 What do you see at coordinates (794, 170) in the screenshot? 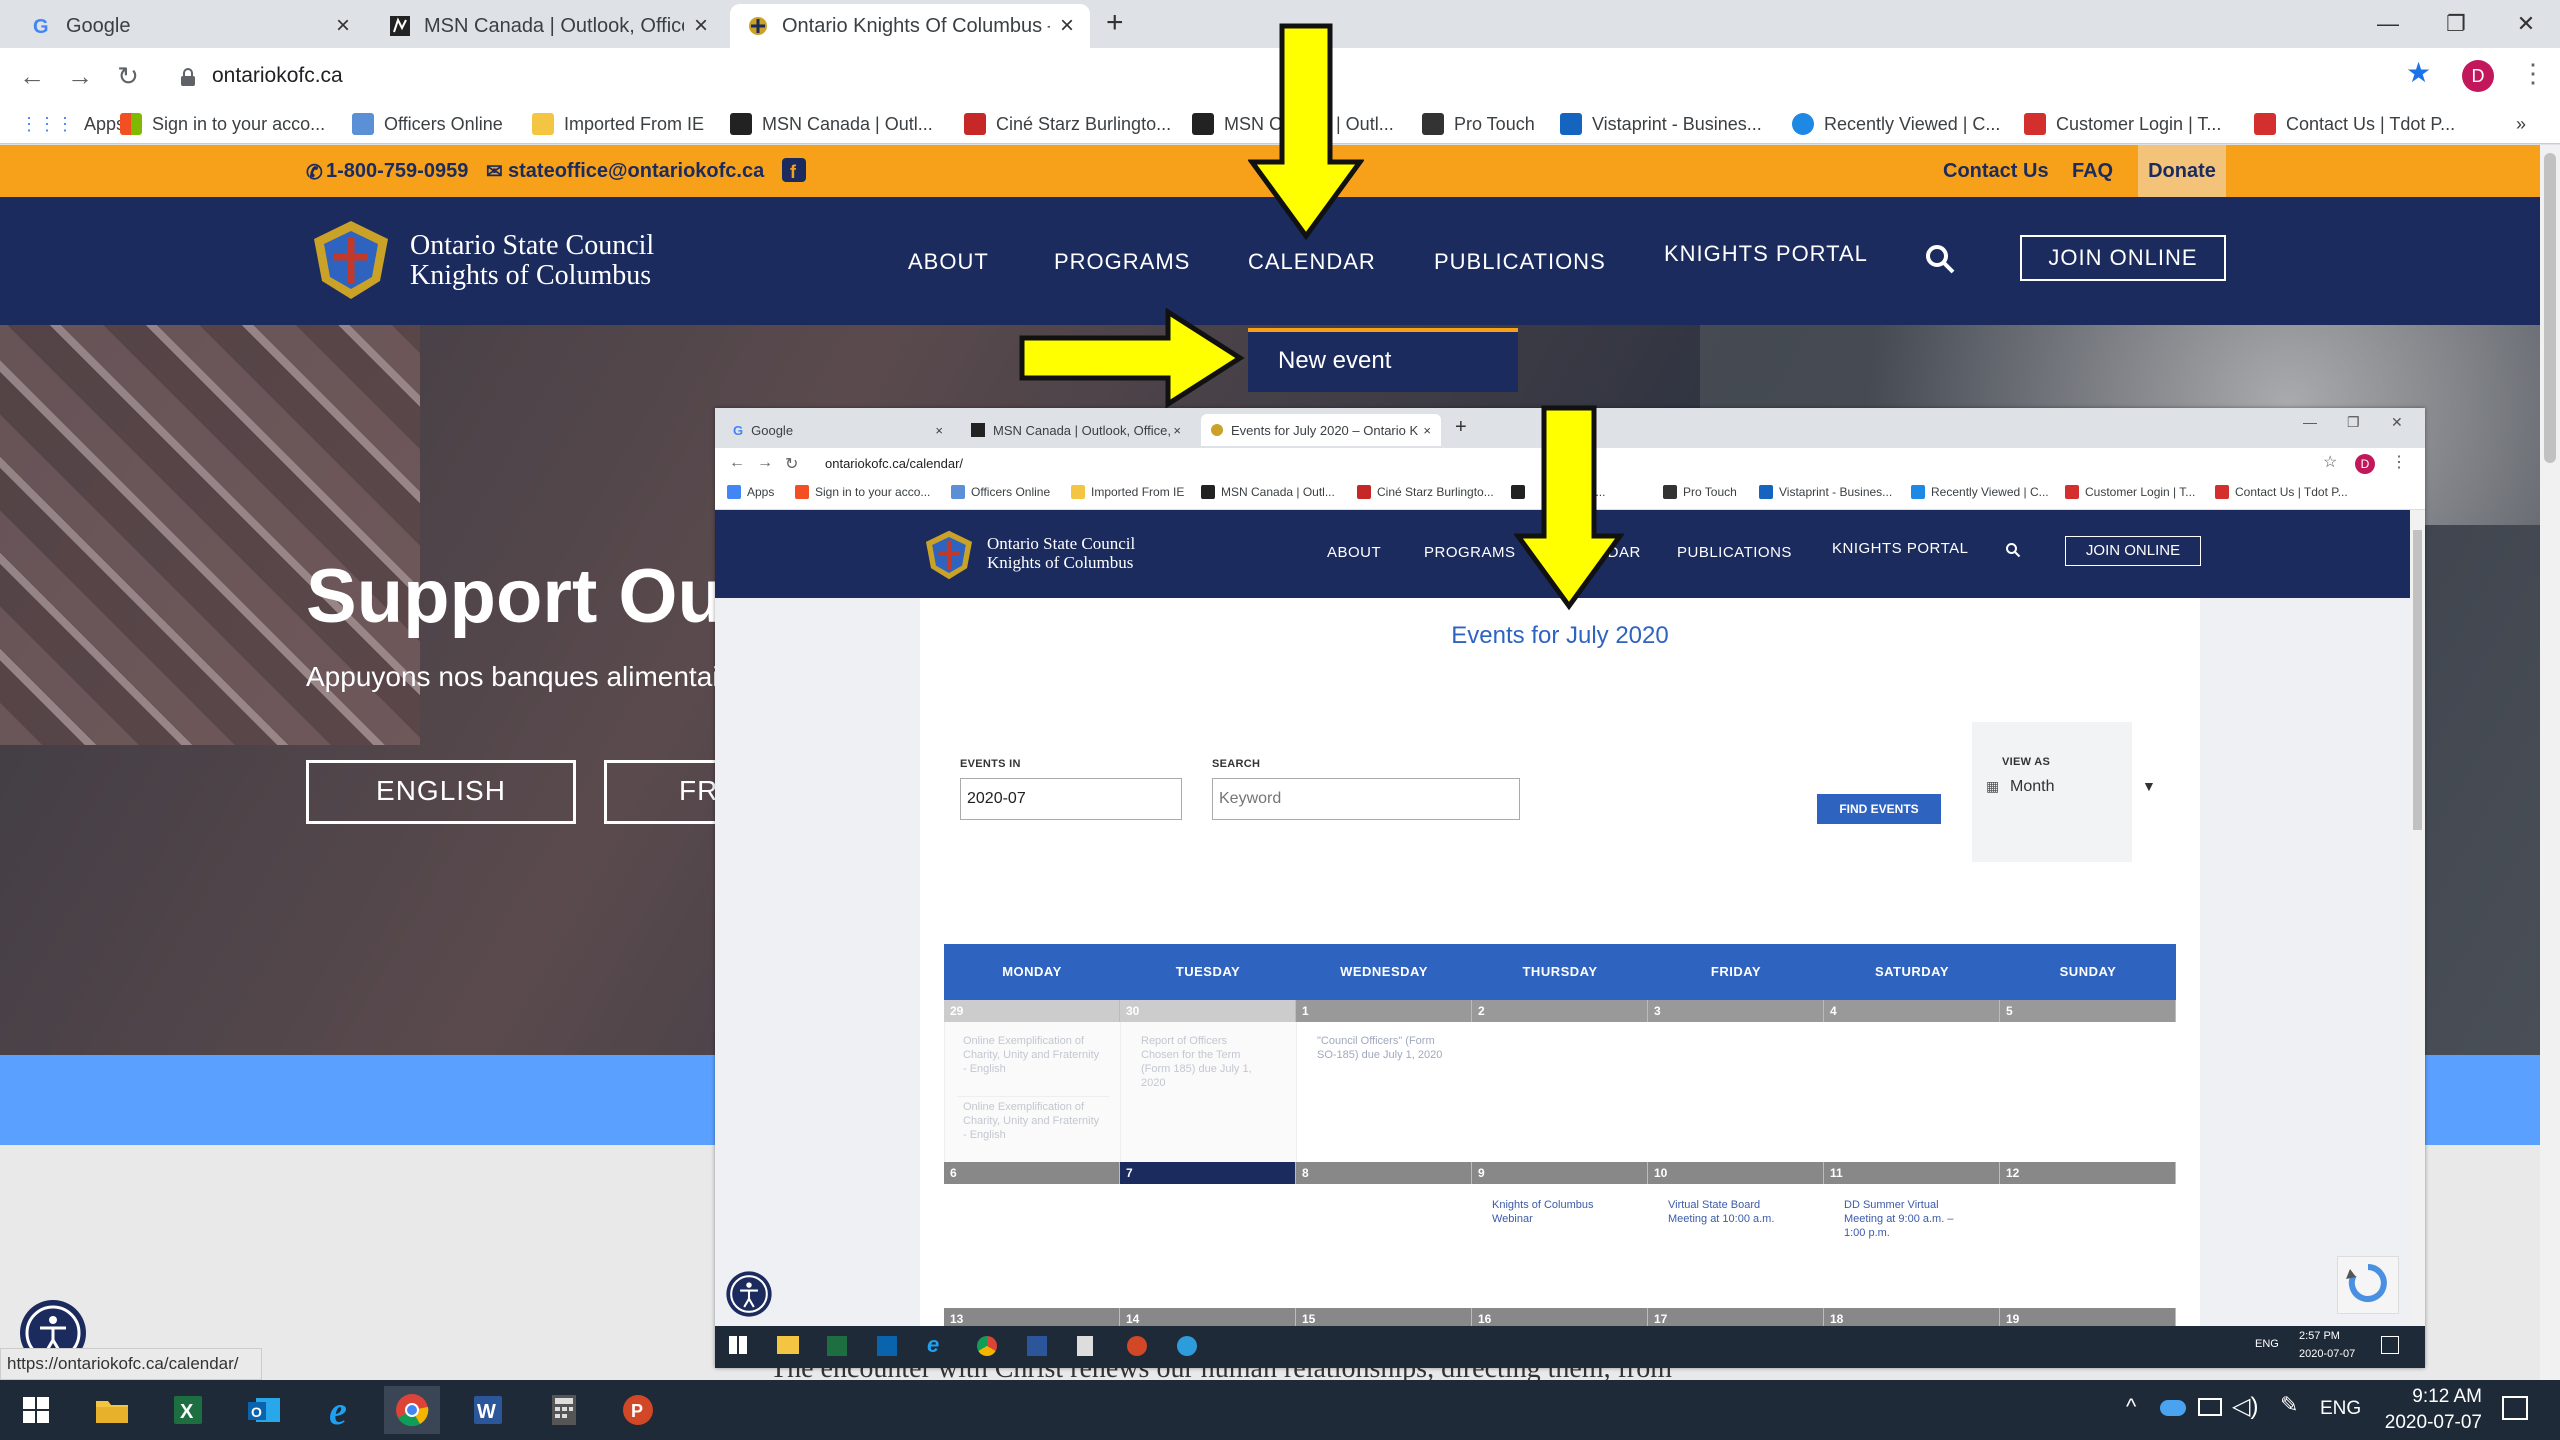
I see `facebook-icon: f` at bounding box center [794, 170].